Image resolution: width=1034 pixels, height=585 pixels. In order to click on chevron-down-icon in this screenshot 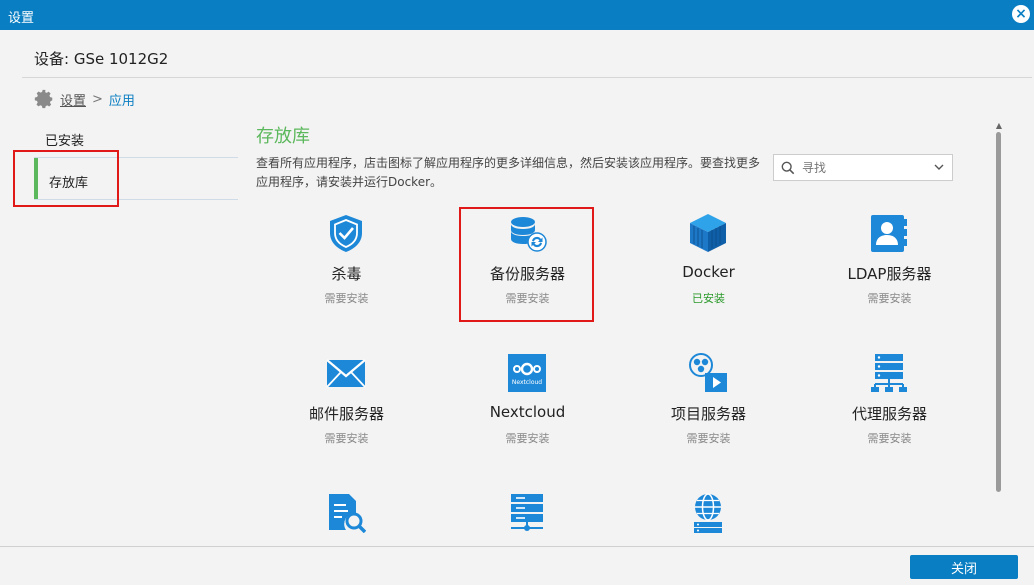, I will do `click(939, 167)`.